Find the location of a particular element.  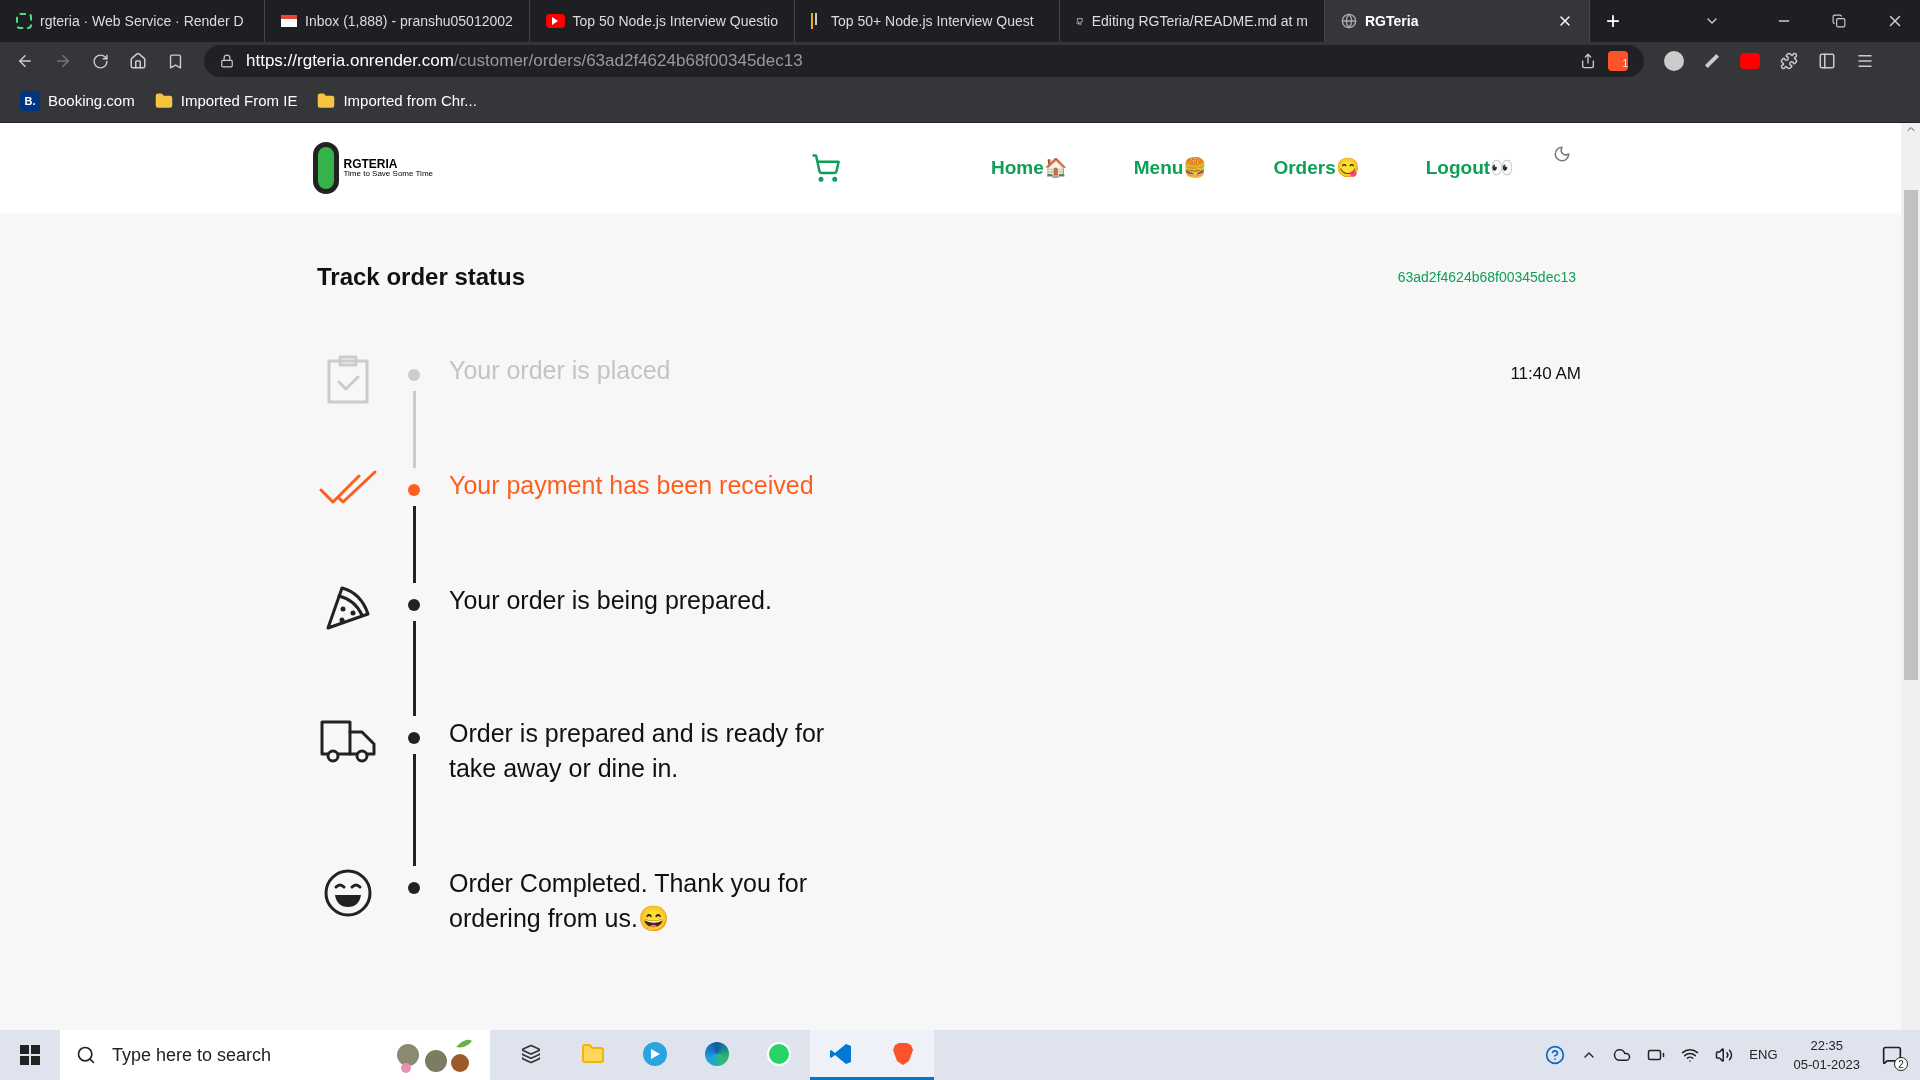

booking-logo: B. is located at coordinates (30, 101).